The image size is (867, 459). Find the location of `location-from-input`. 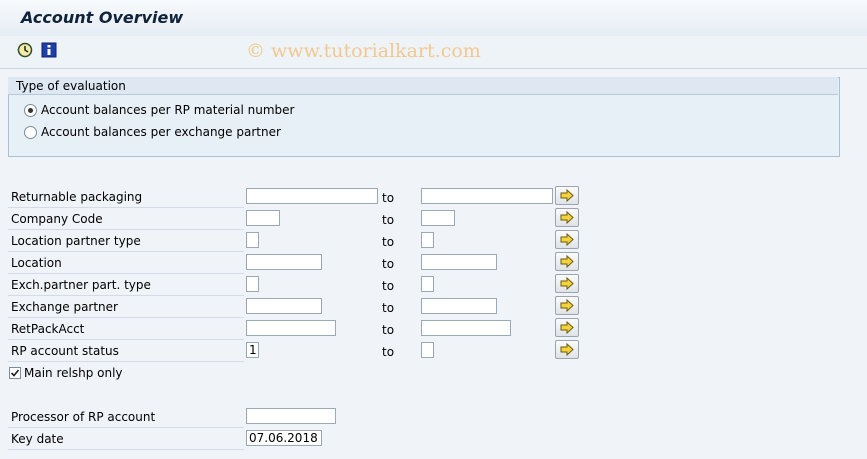

location-from-input is located at coordinates (284, 262).